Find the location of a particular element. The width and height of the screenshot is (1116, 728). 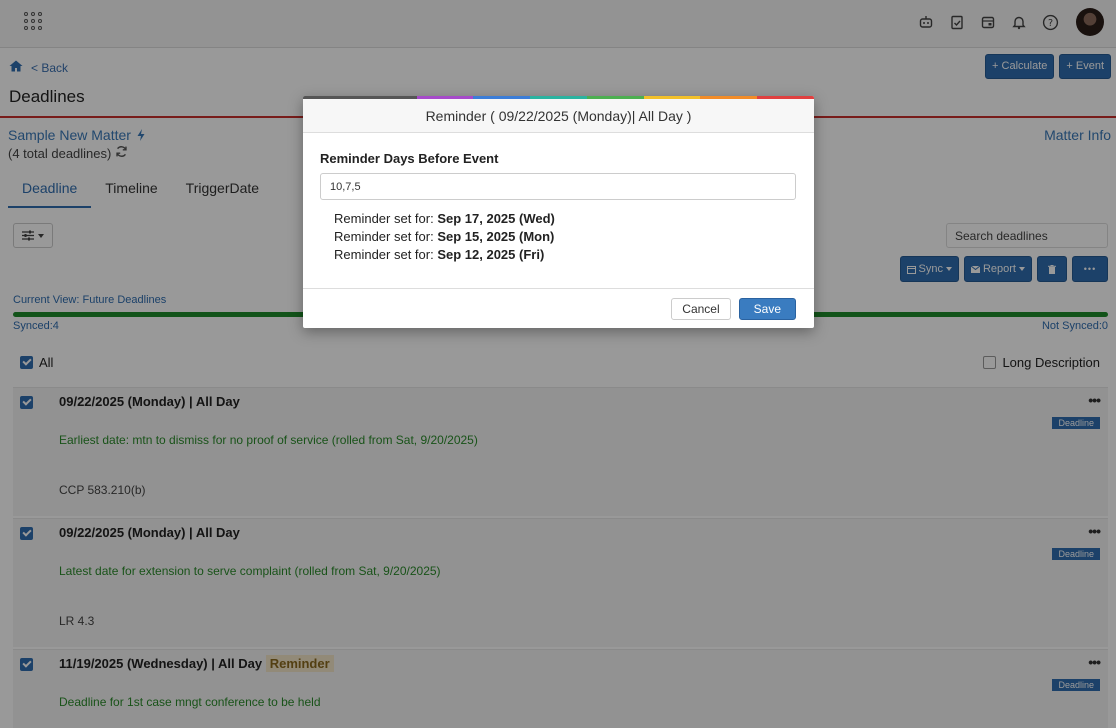

dialog-color-strip is located at coordinates (558, 97).